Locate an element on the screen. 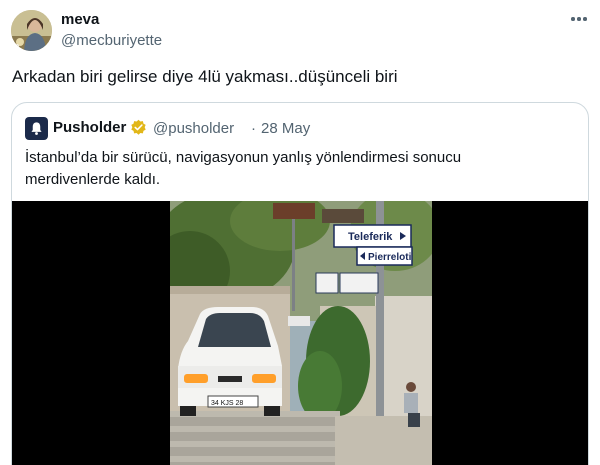  author-handle: @mecburiyette is located at coordinates (111, 40).